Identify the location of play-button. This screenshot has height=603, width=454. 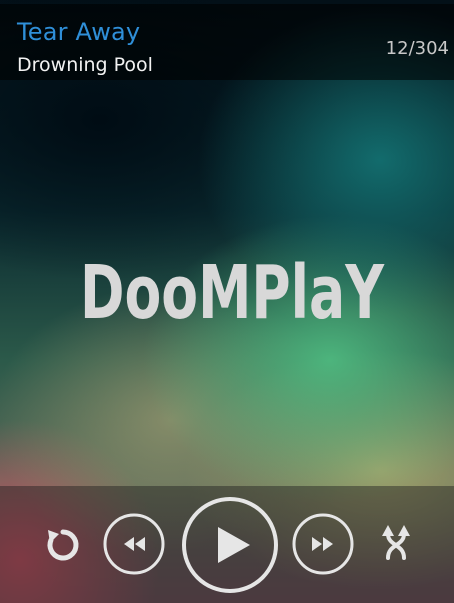
(230, 545).